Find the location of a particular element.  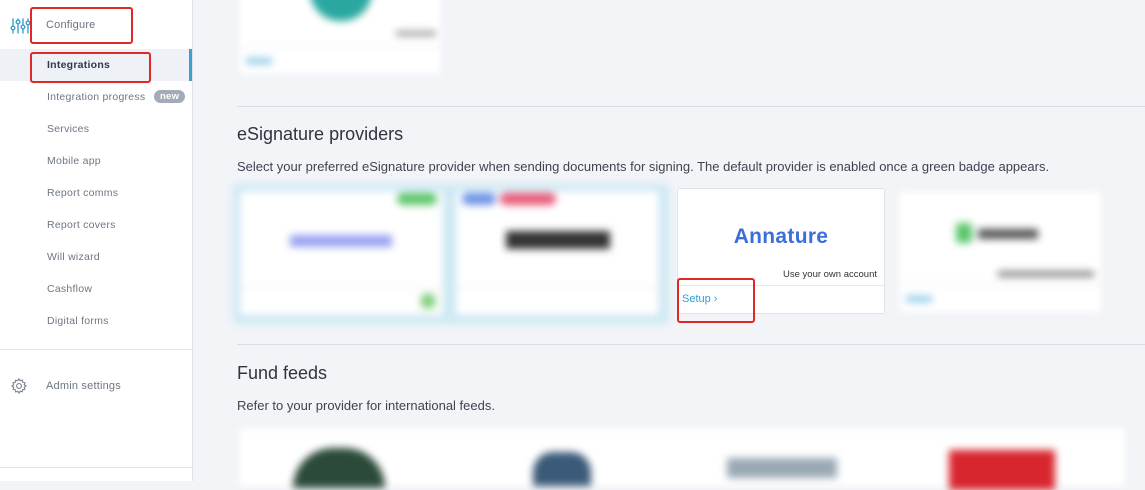

sidebar-item-cashflow: Cashflow is located at coordinates (96, 289).